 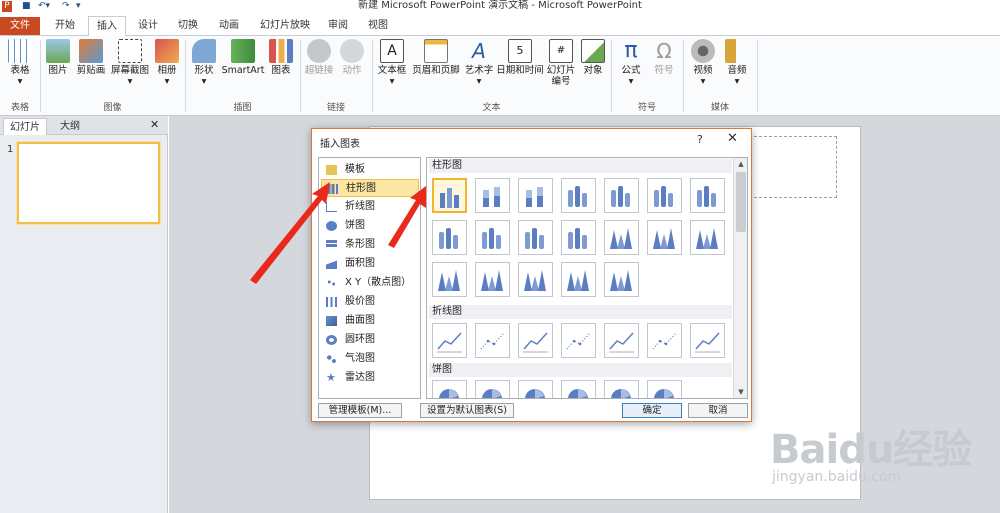 I want to click on chart-type-stock: 股价图, so click(x=370, y=302).